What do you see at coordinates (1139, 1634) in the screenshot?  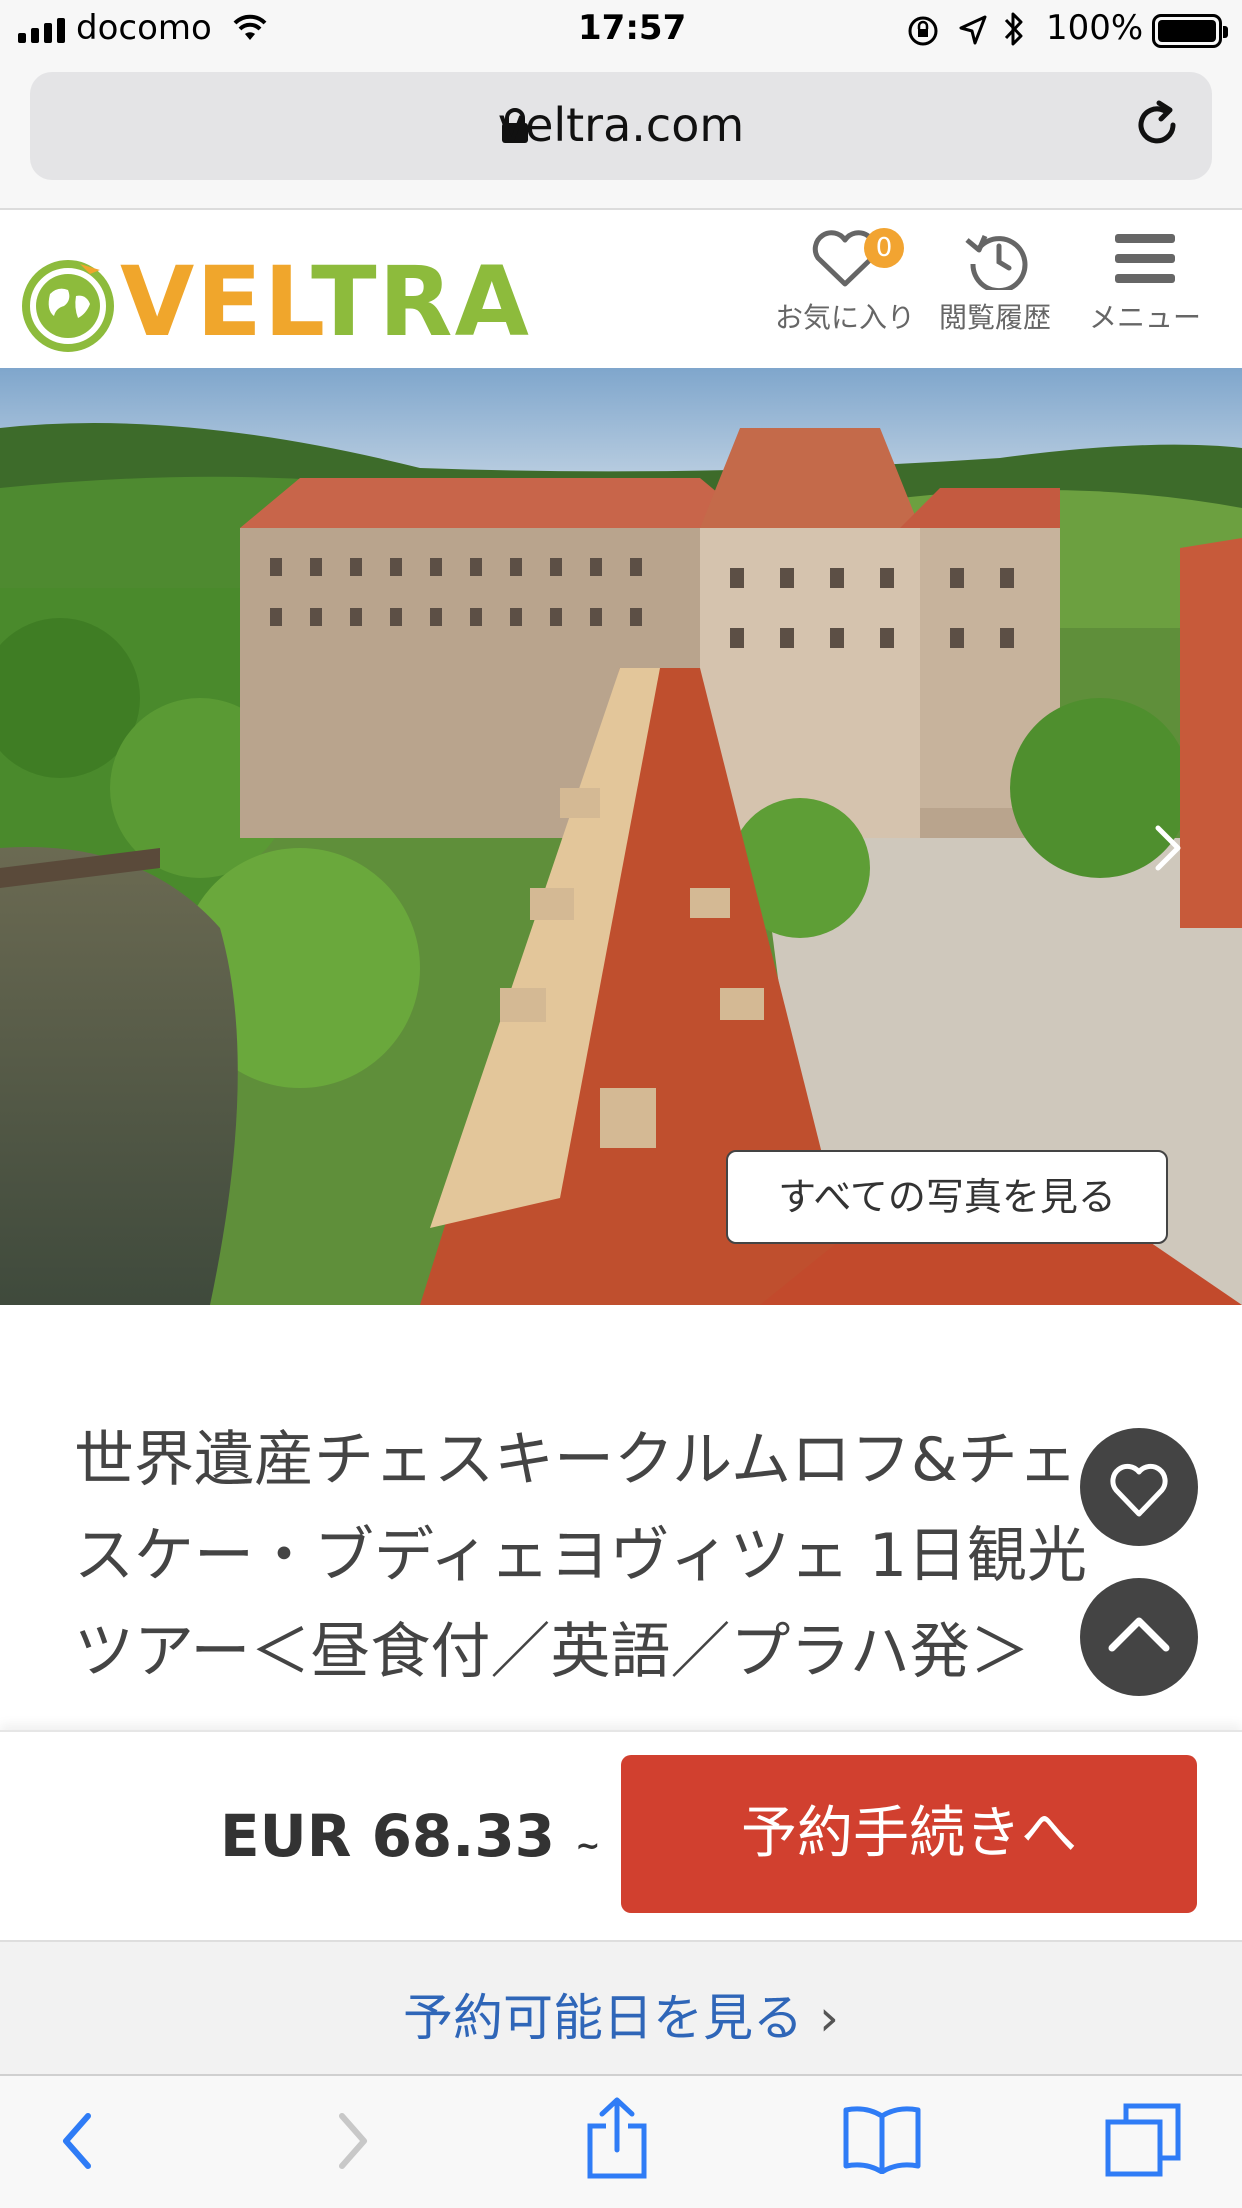 I see `chevron-up-icon` at bounding box center [1139, 1634].